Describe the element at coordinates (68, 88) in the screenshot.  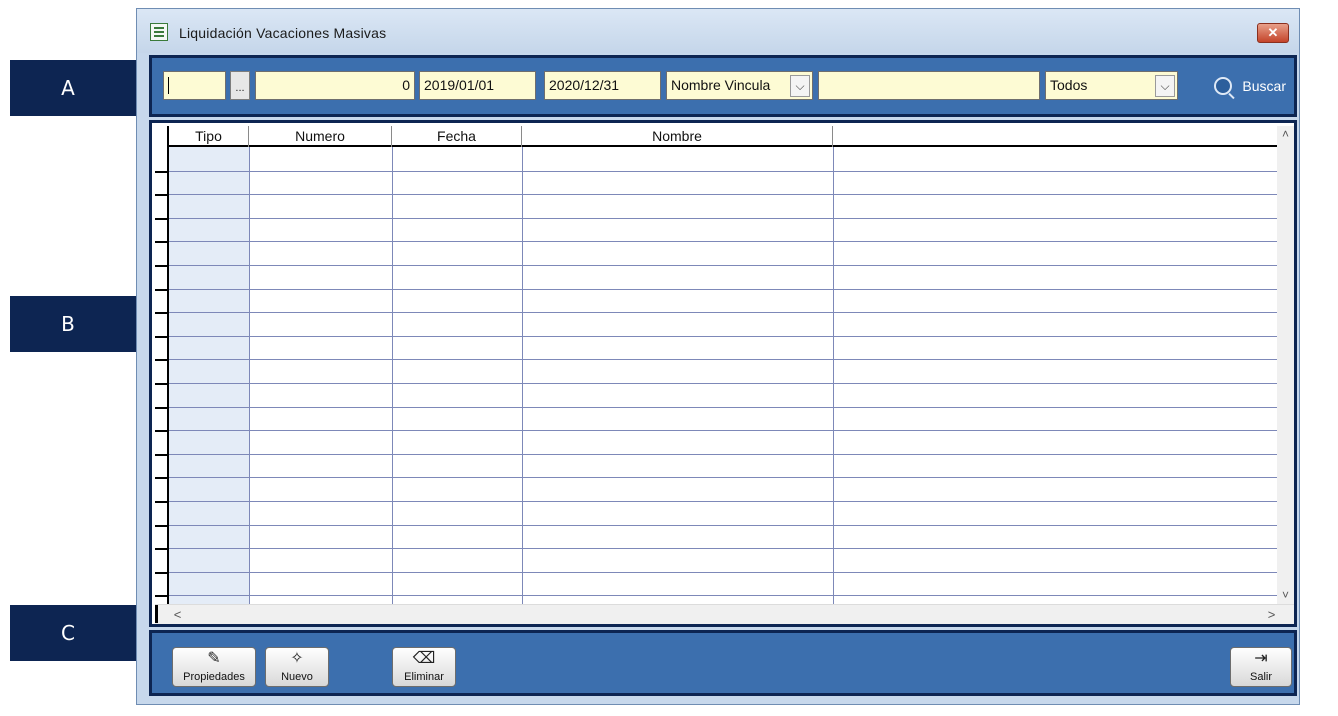
I see `callout-a-label: A` at that location.